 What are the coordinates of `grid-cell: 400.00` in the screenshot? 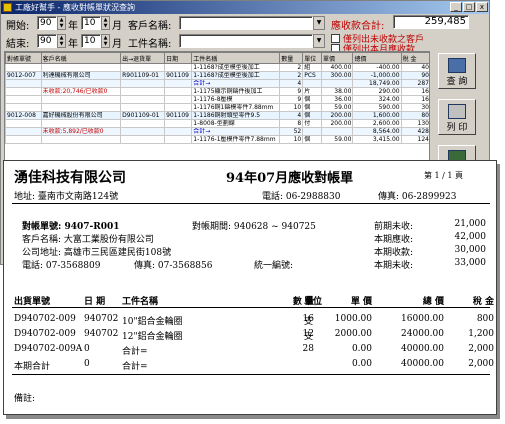 It's located at (337, 67).